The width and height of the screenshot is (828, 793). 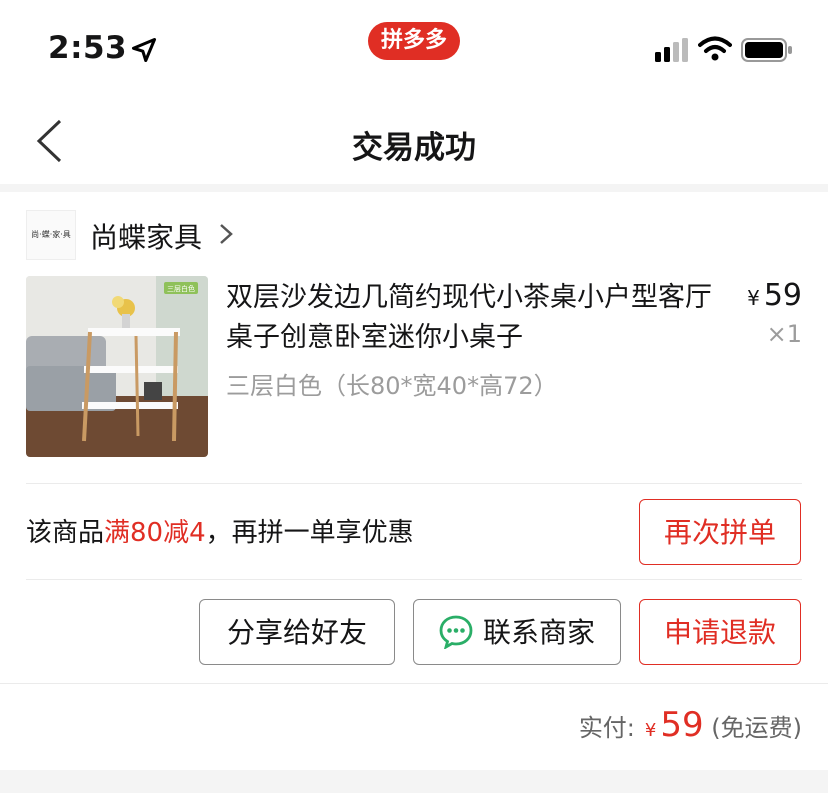 I want to click on shipping-note: (免运费), so click(x=756, y=728).